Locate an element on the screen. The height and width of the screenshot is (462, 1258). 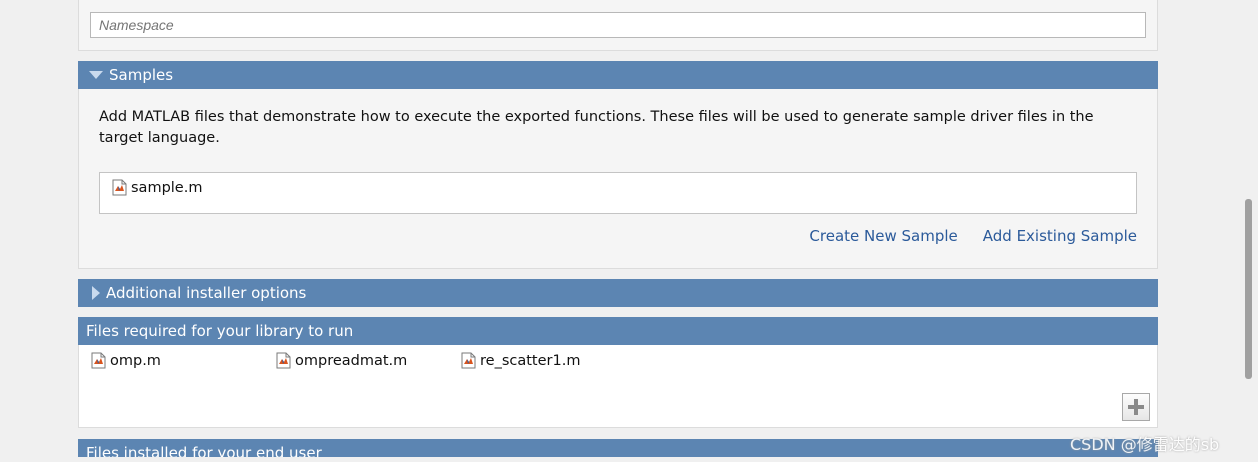
installed-files-header: Files installed for your end user is located at coordinates (618, 448).